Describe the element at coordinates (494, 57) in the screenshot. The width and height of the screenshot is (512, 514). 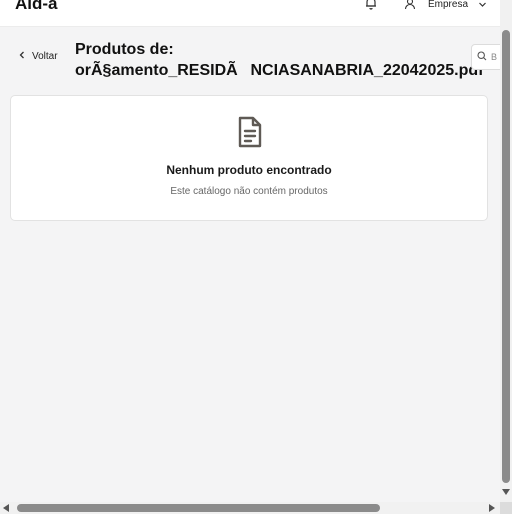
I see `search-placeholder: B` at that location.